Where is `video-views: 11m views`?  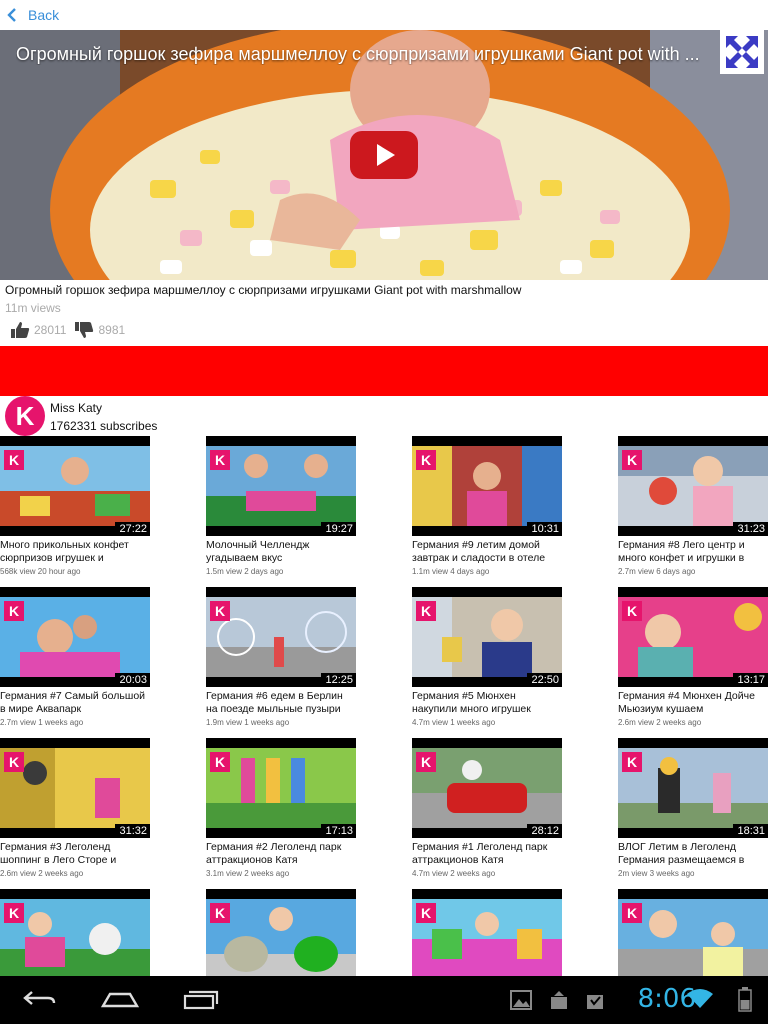
video-views: 11m views is located at coordinates (33, 308).